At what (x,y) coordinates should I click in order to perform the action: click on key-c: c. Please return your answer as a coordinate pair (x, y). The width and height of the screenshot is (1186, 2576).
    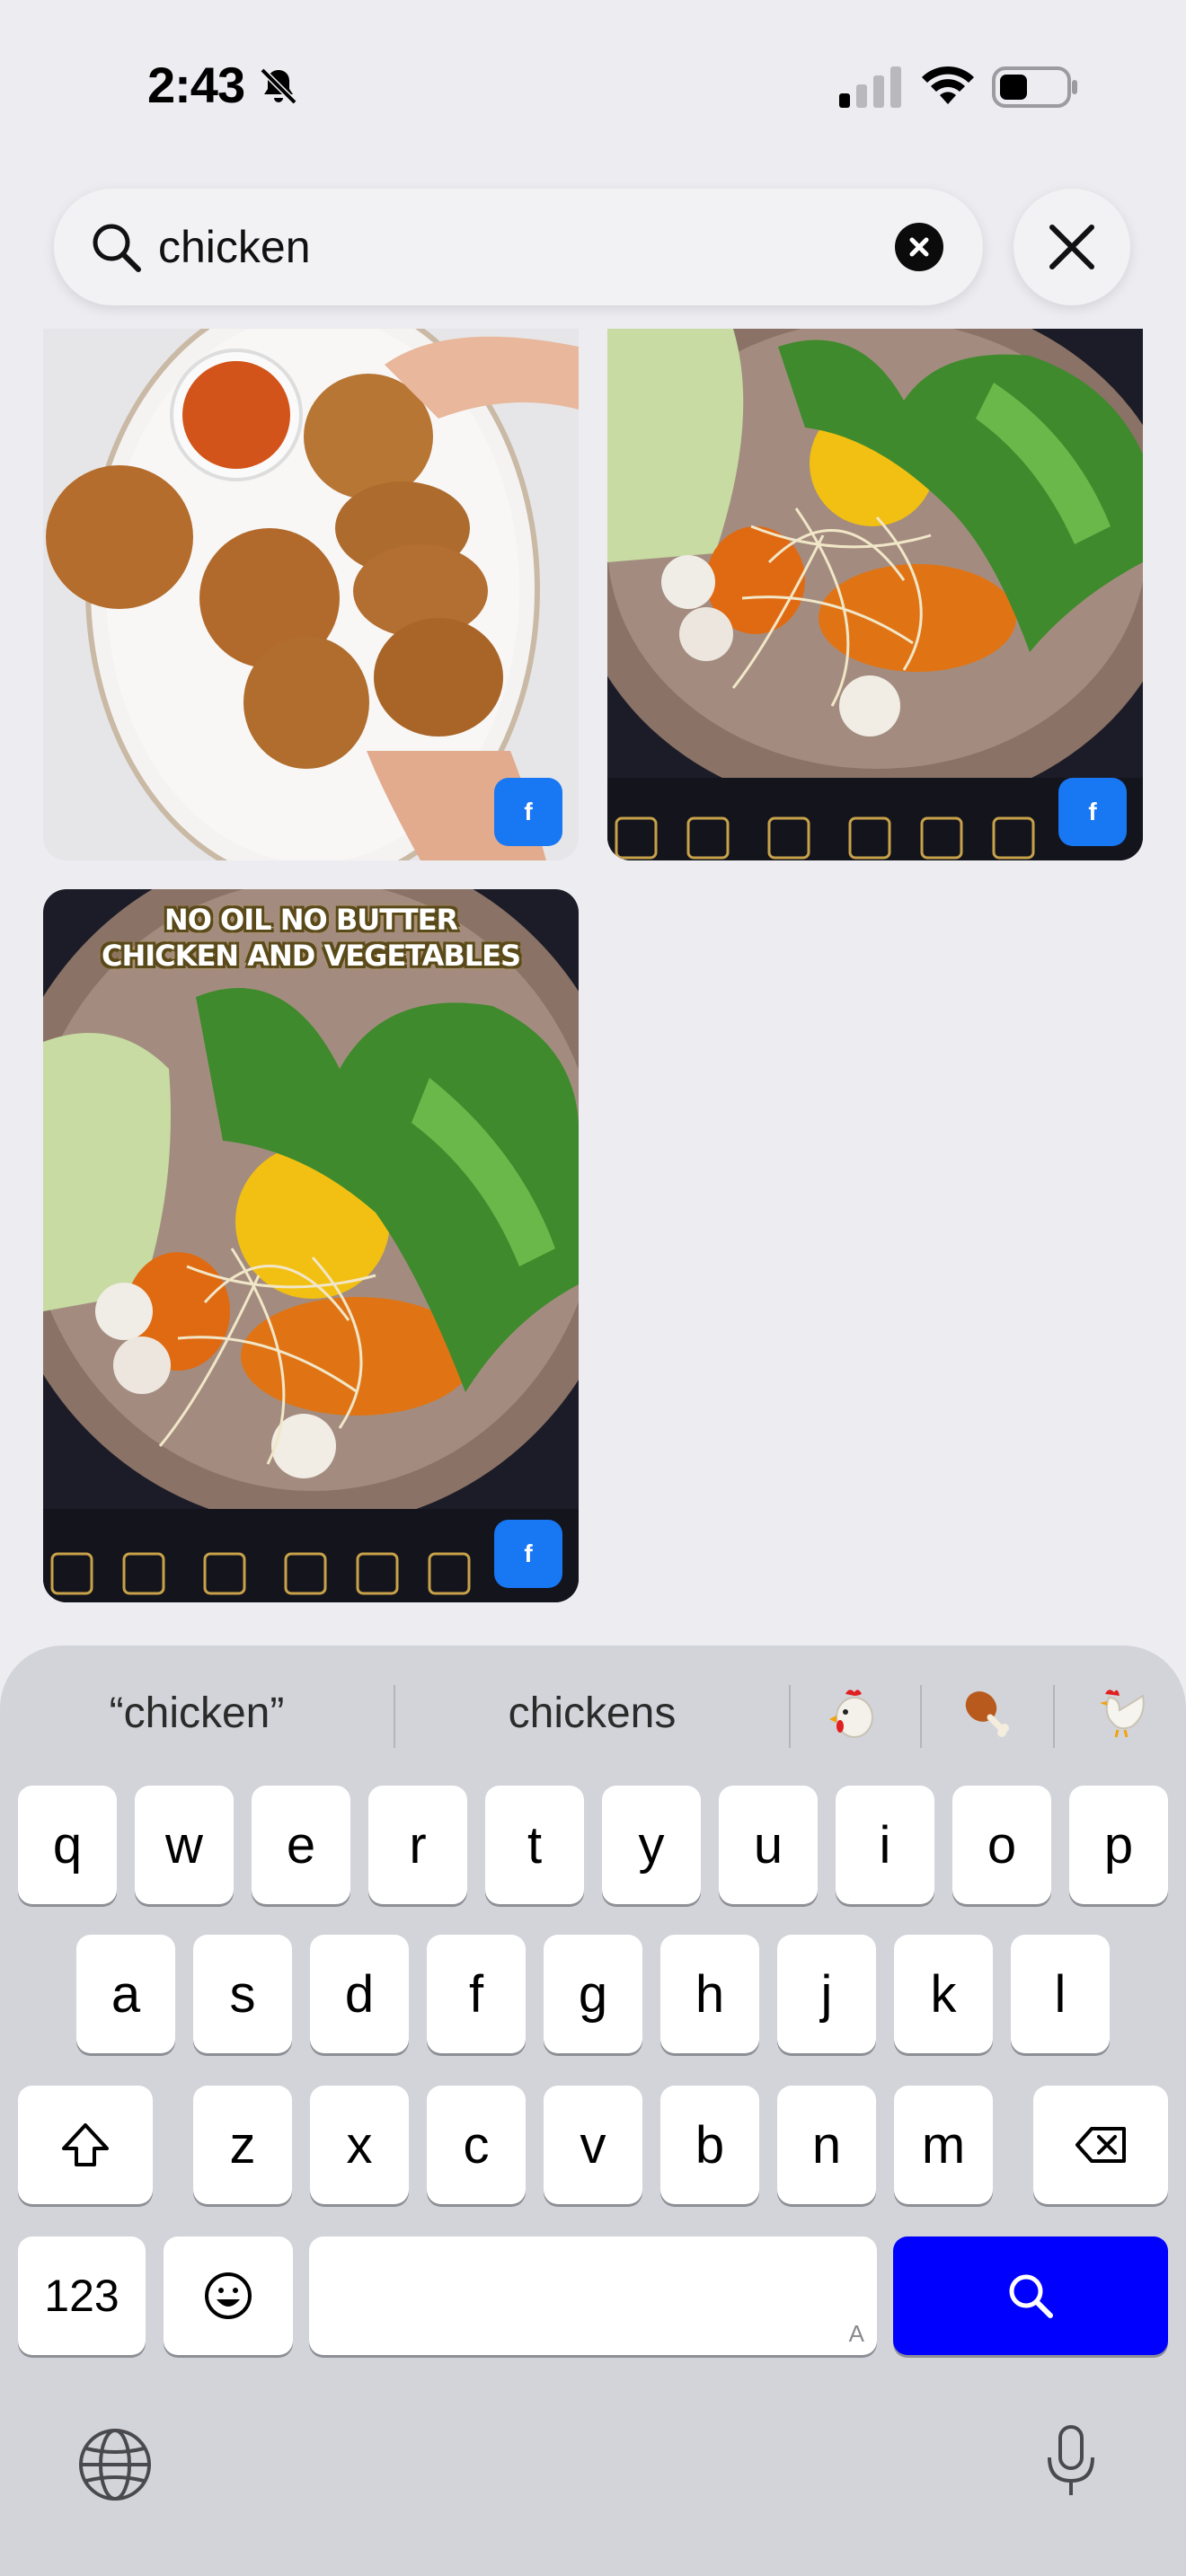
    Looking at the image, I should click on (476, 2145).